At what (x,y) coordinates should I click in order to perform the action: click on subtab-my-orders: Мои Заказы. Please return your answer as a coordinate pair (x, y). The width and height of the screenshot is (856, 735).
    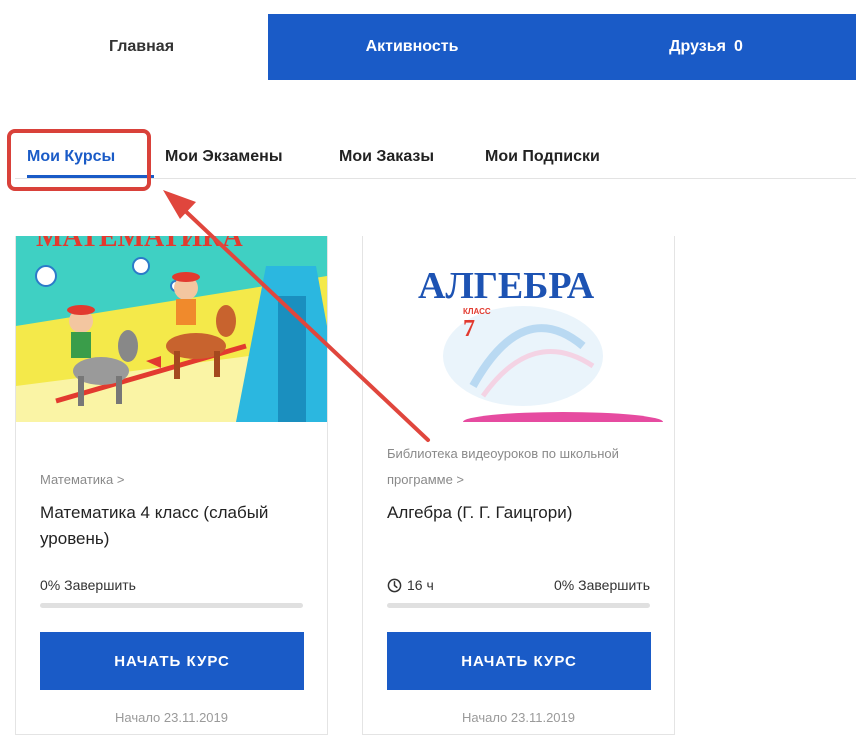
    Looking at the image, I should click on (386, 157).